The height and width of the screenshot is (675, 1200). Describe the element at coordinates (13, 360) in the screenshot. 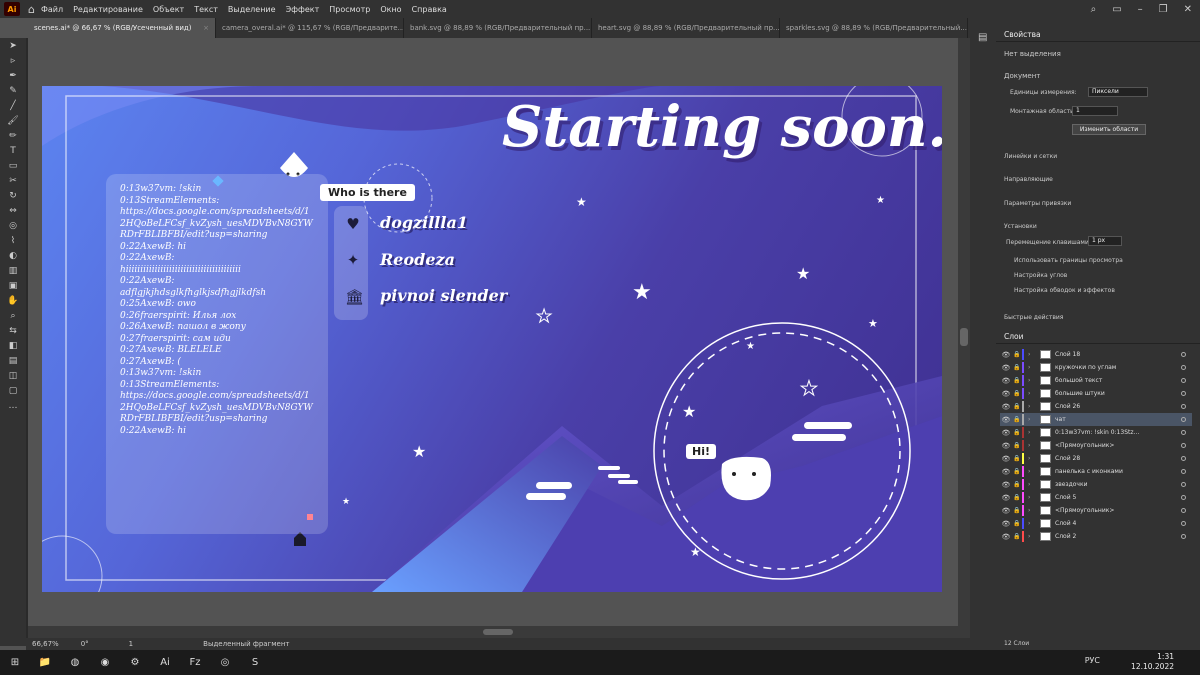

I see `color-mode-icon: ▤` at that location.